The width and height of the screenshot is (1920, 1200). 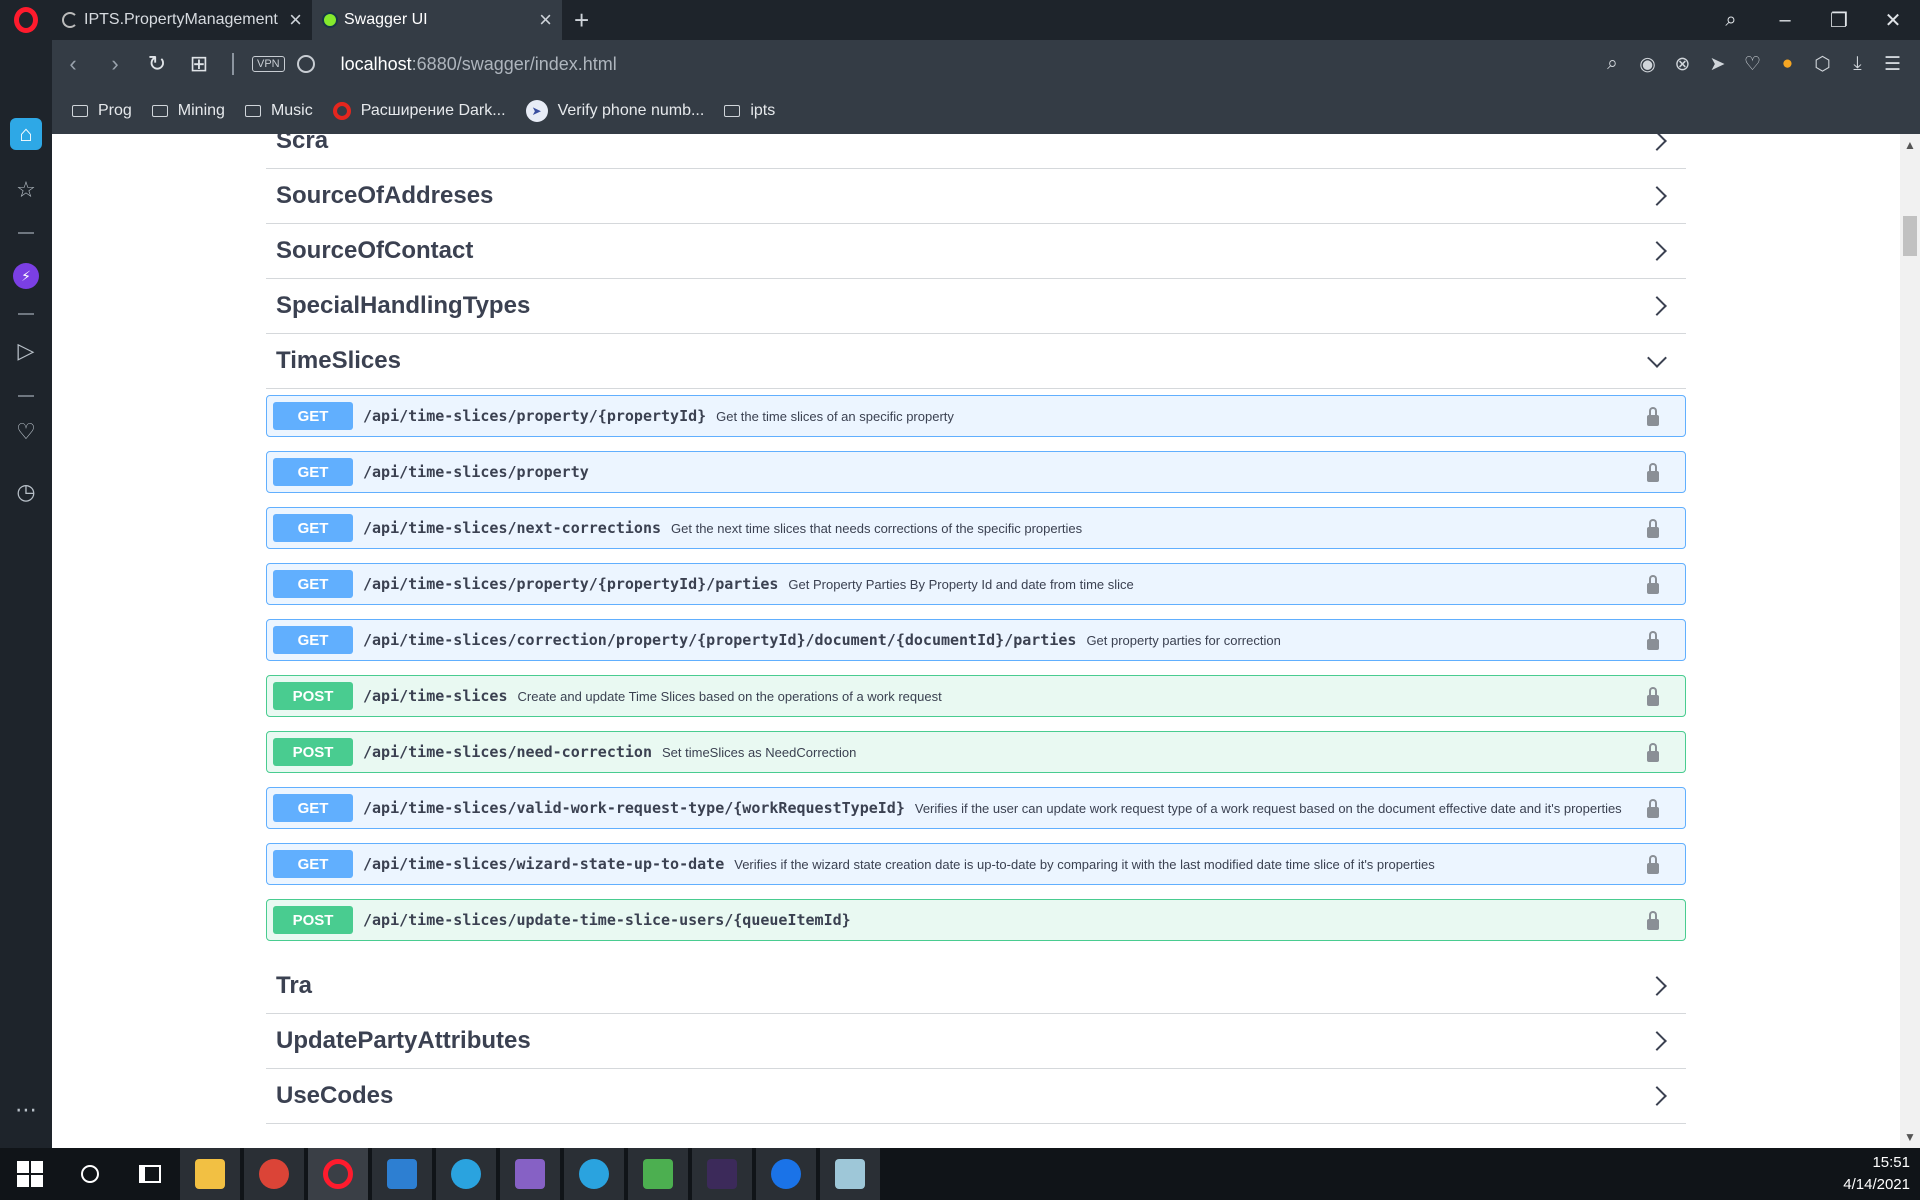 What do you see at coordinates (437, 20) in the screenshot?
I see `tab-swagger: Swagger UI ×` at bounding box center [437, 20].